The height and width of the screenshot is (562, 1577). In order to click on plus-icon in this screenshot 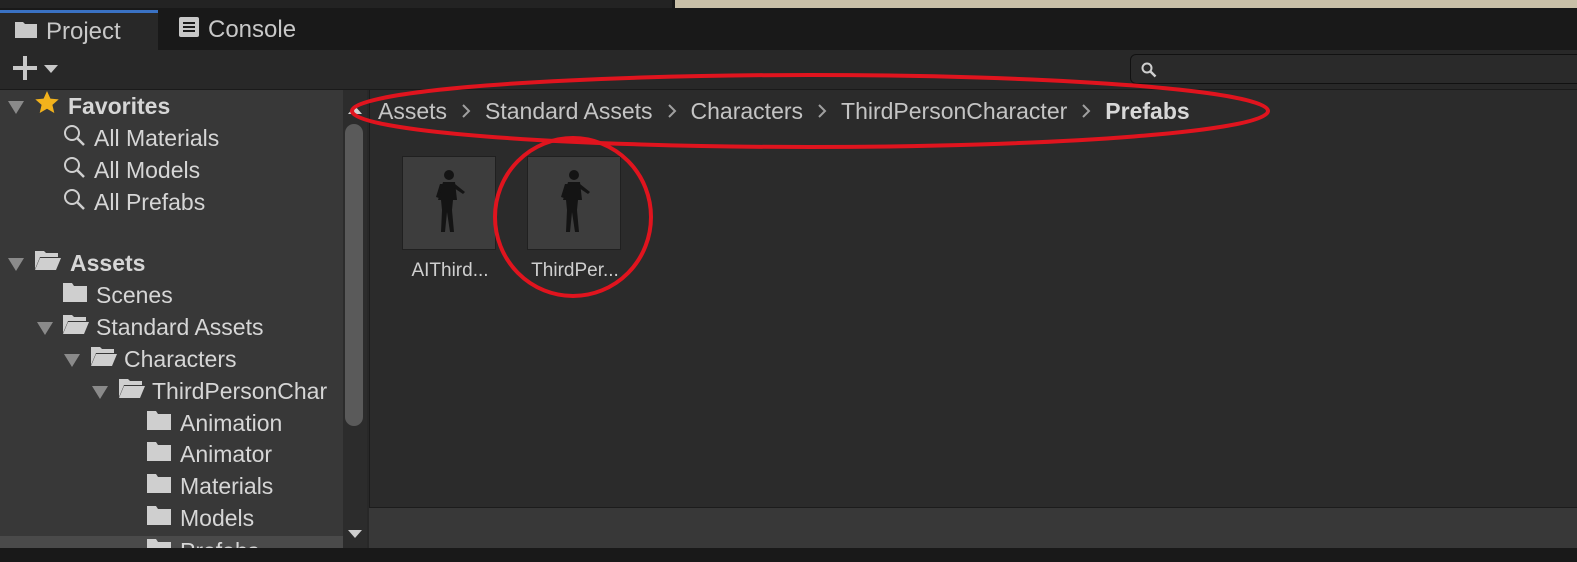, I will do `click(25, 70)`.